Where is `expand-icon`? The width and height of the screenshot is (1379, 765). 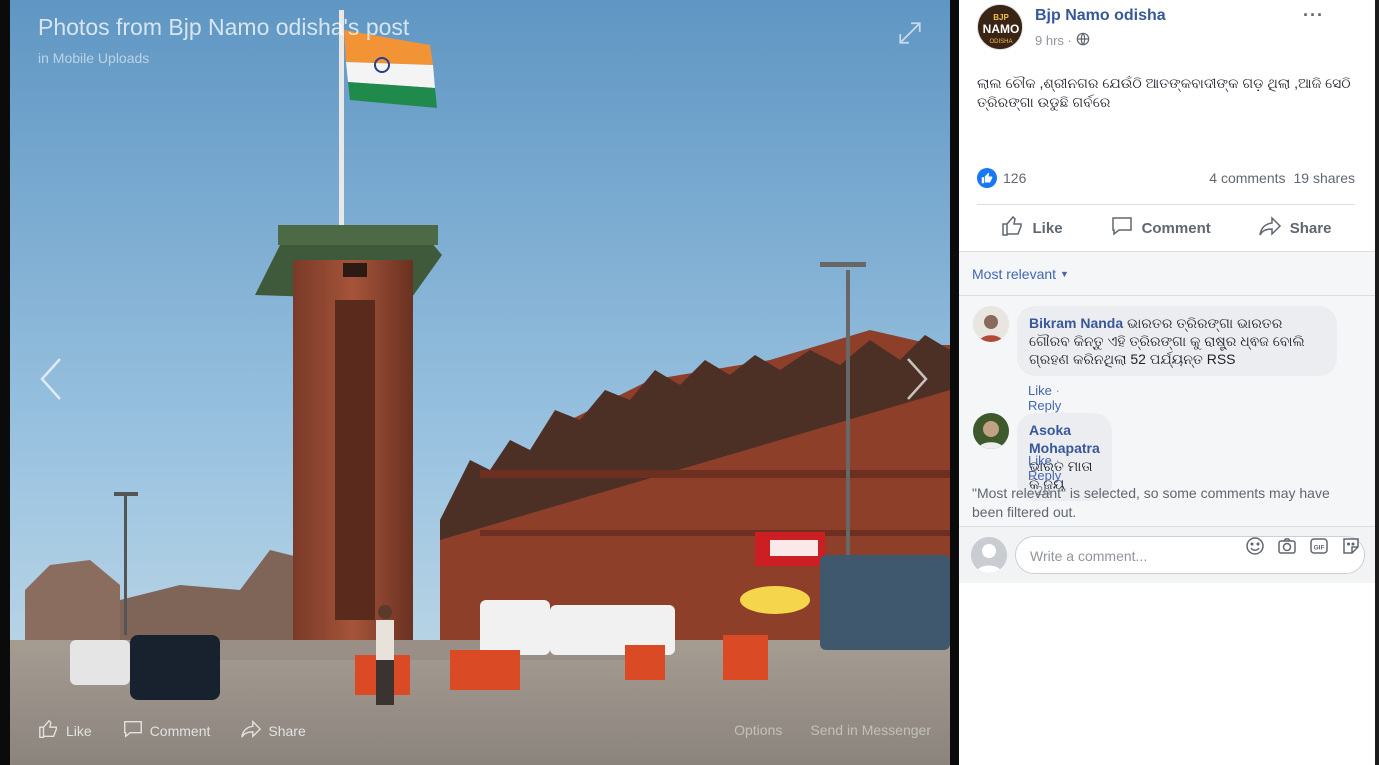 expand-icon is located at coordinates (910, 33).